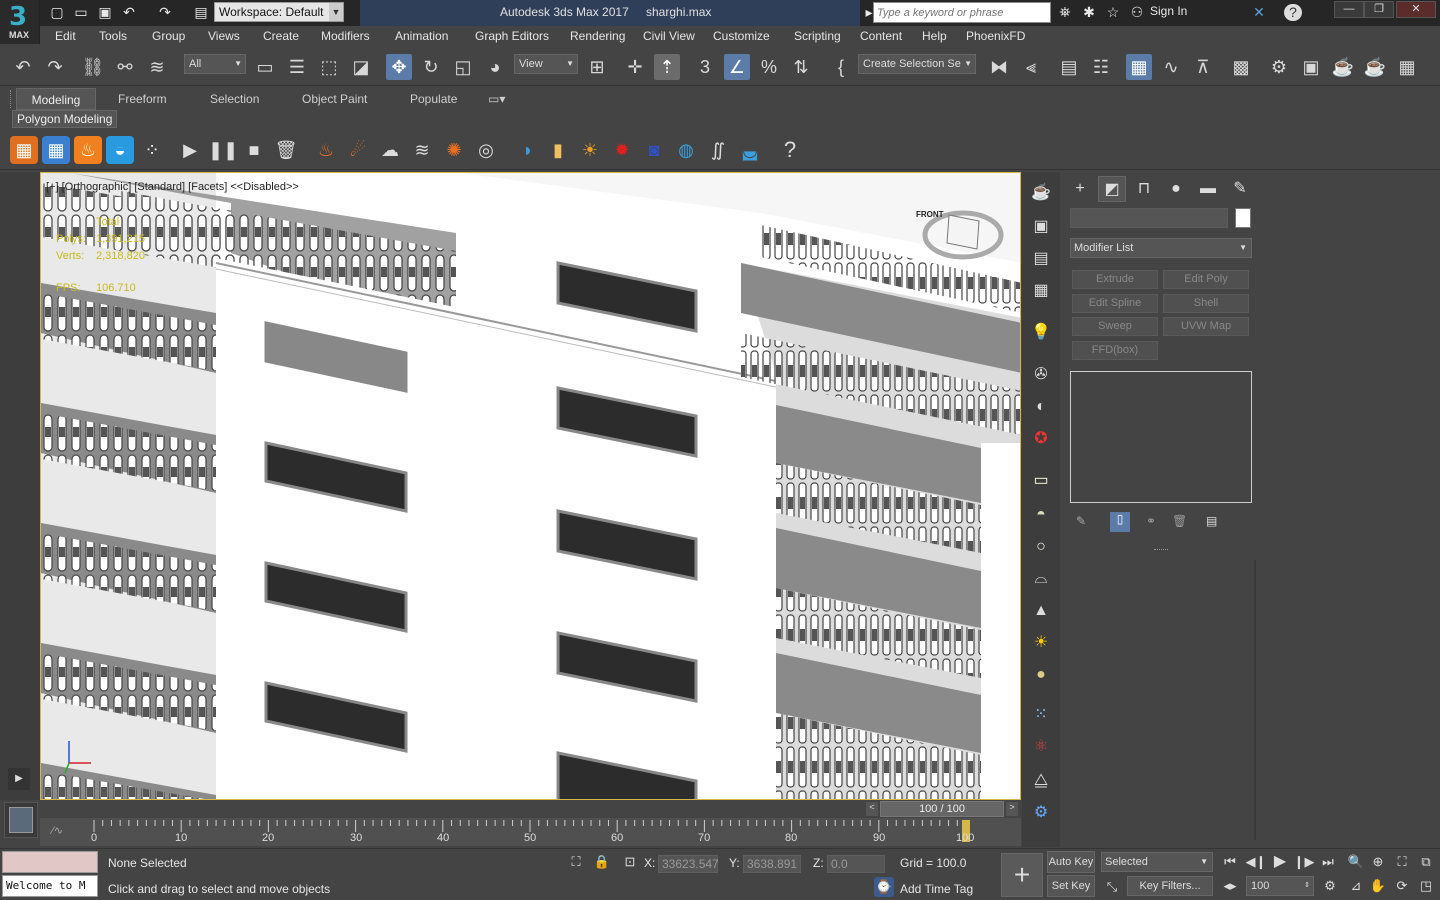  I want to click on sphere-icon: ○, so click(1041, 547).